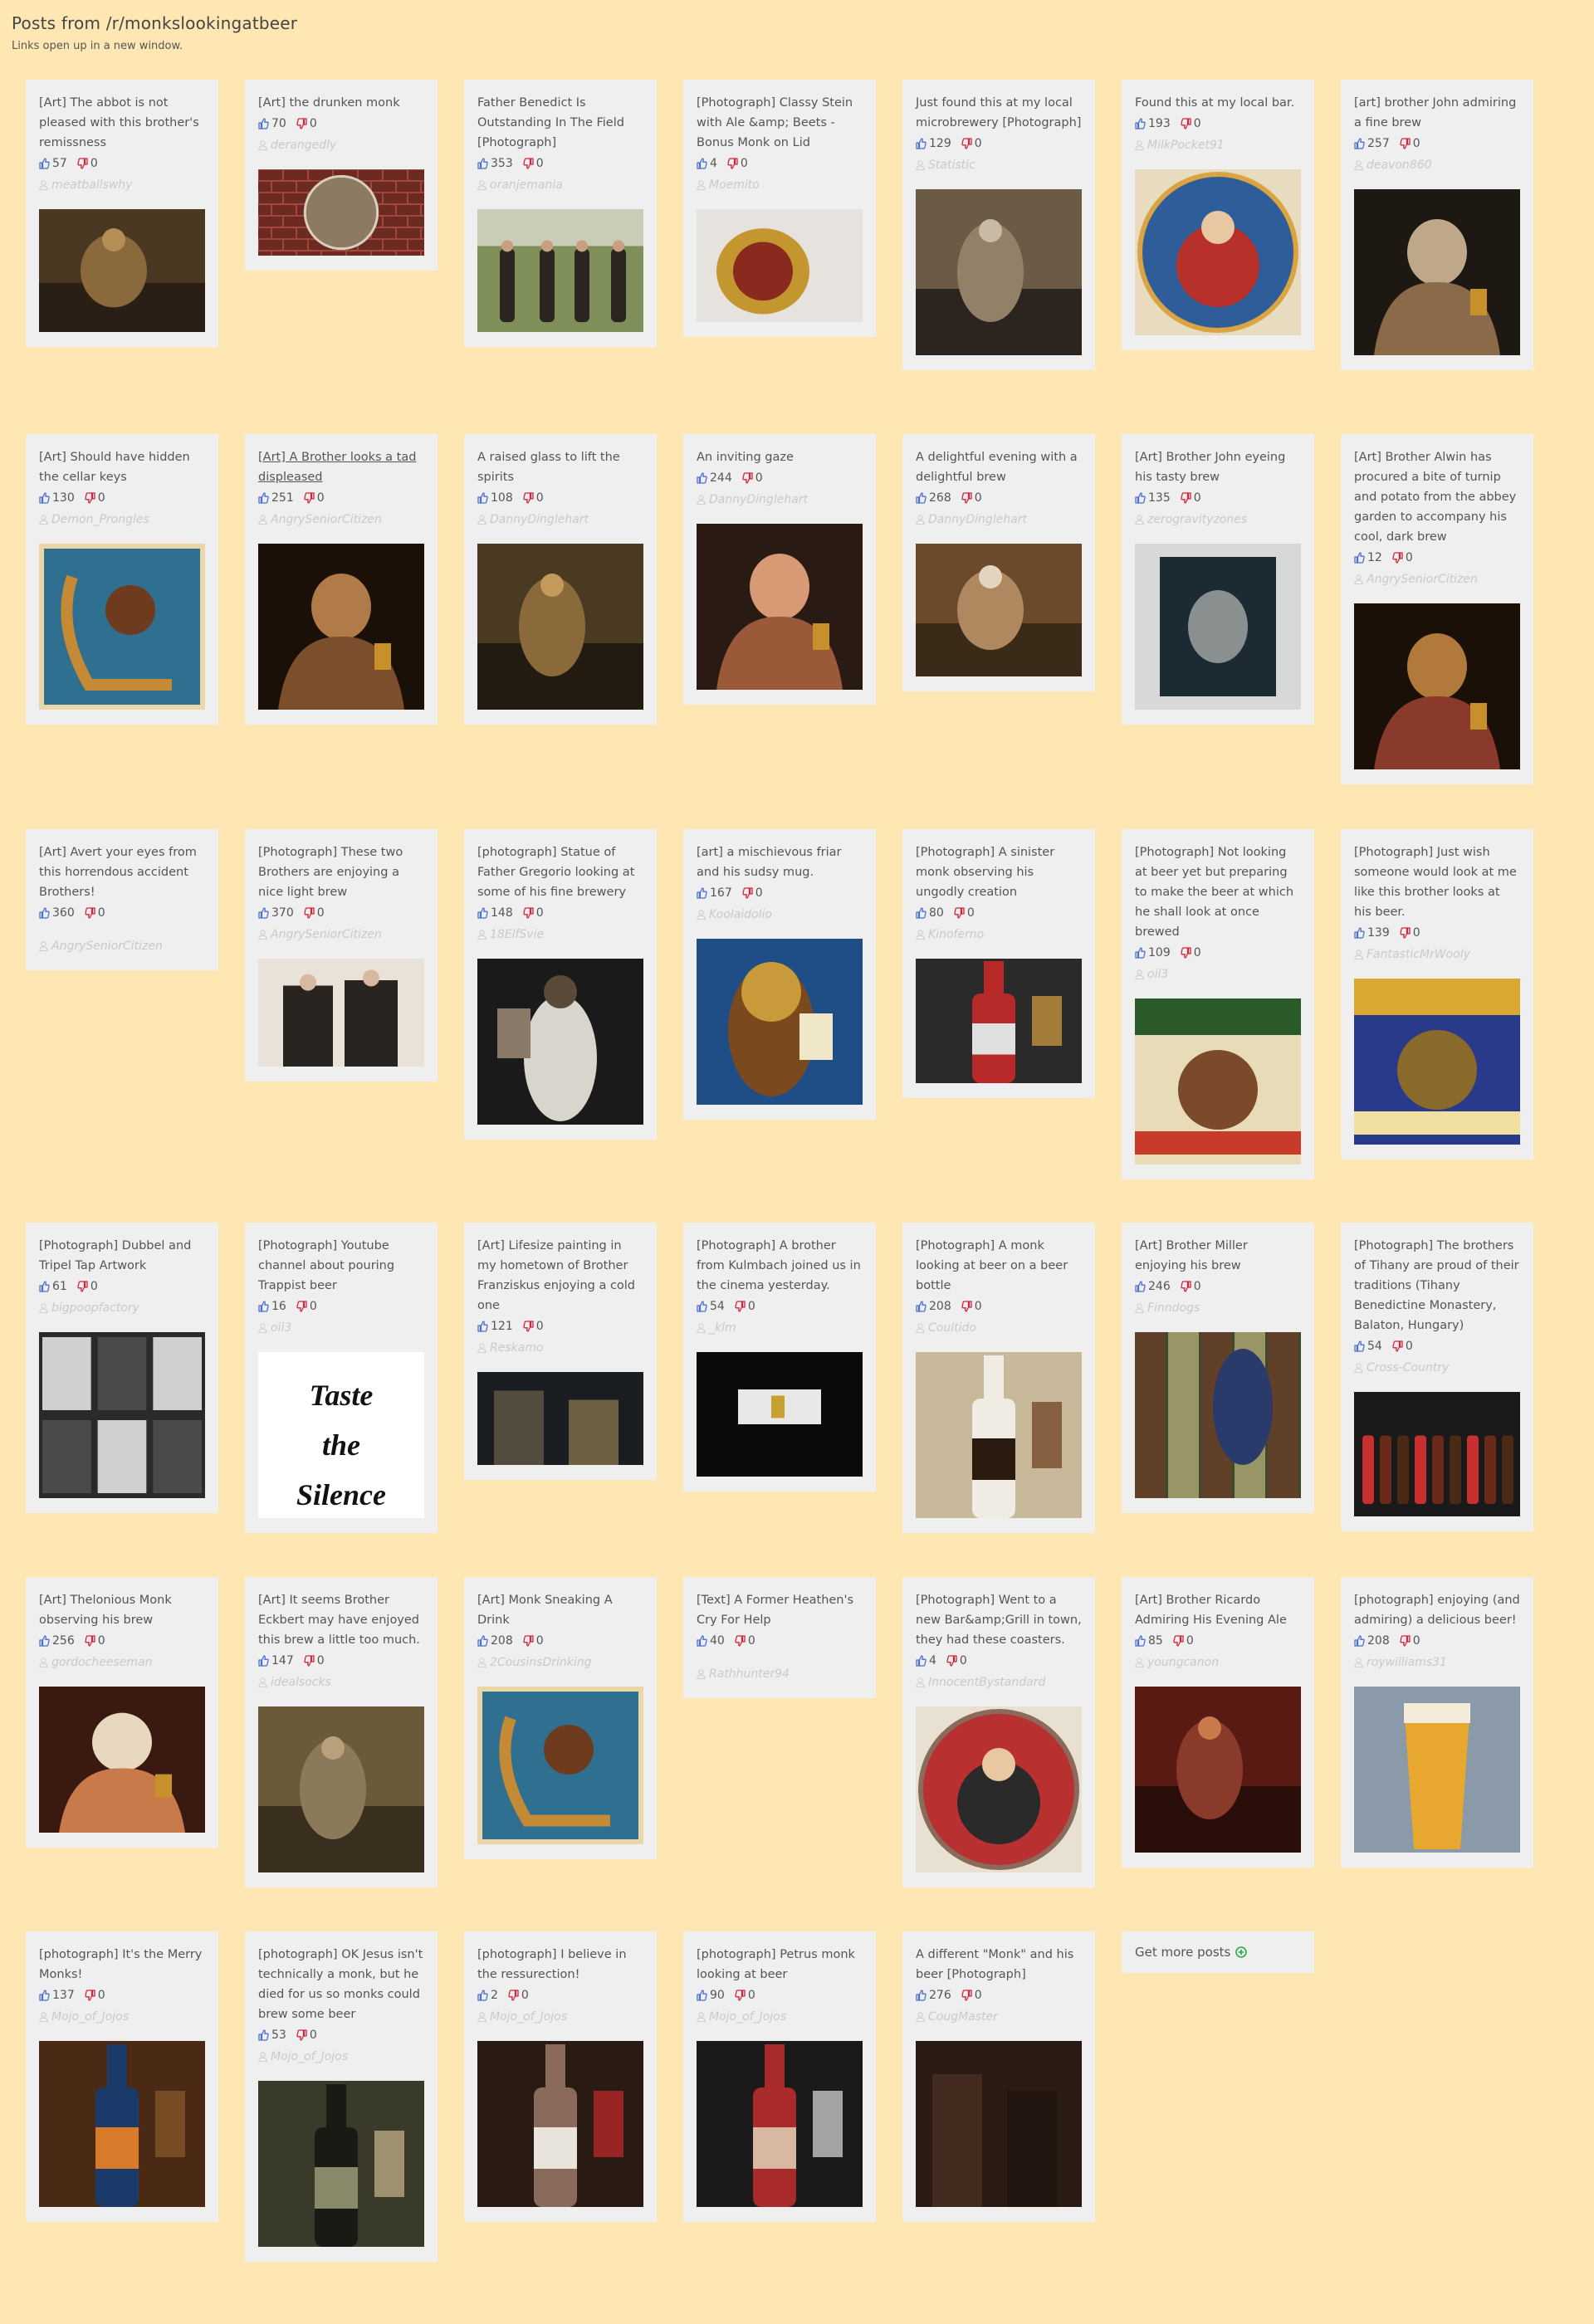 This screenshot has height=2324, width=1594. What do you see at coordinates (780, 1328) in the screenshot?
I see `post-author: _klm` at bounding box center [780, 1328].